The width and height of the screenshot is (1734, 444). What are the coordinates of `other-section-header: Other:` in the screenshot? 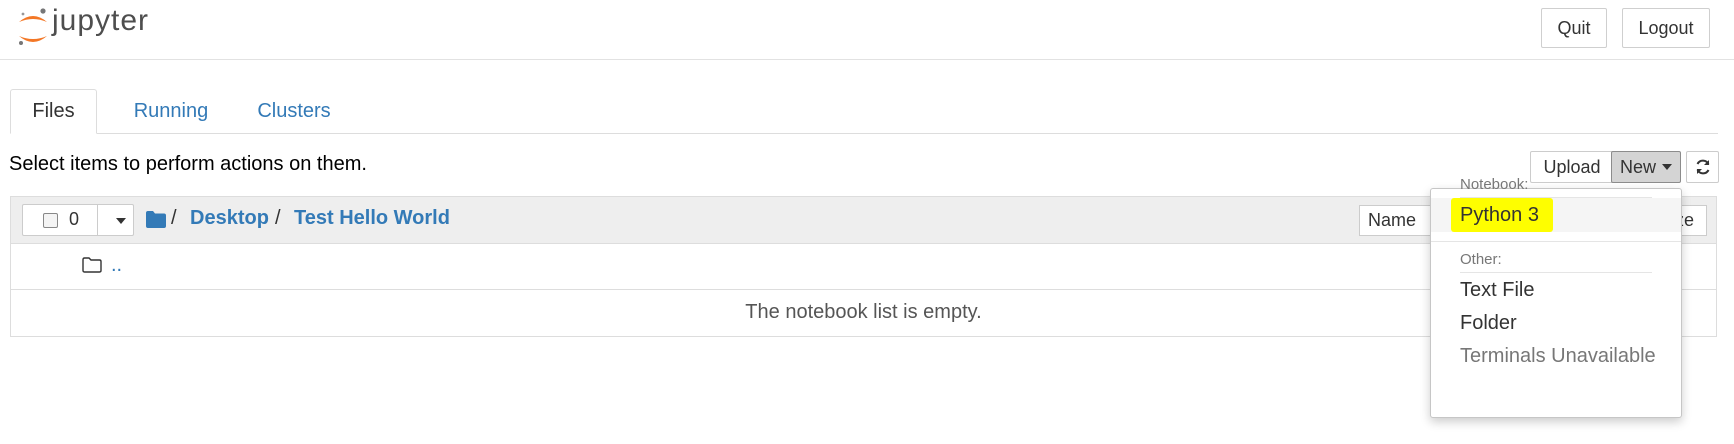 It's located at (1481, 259).